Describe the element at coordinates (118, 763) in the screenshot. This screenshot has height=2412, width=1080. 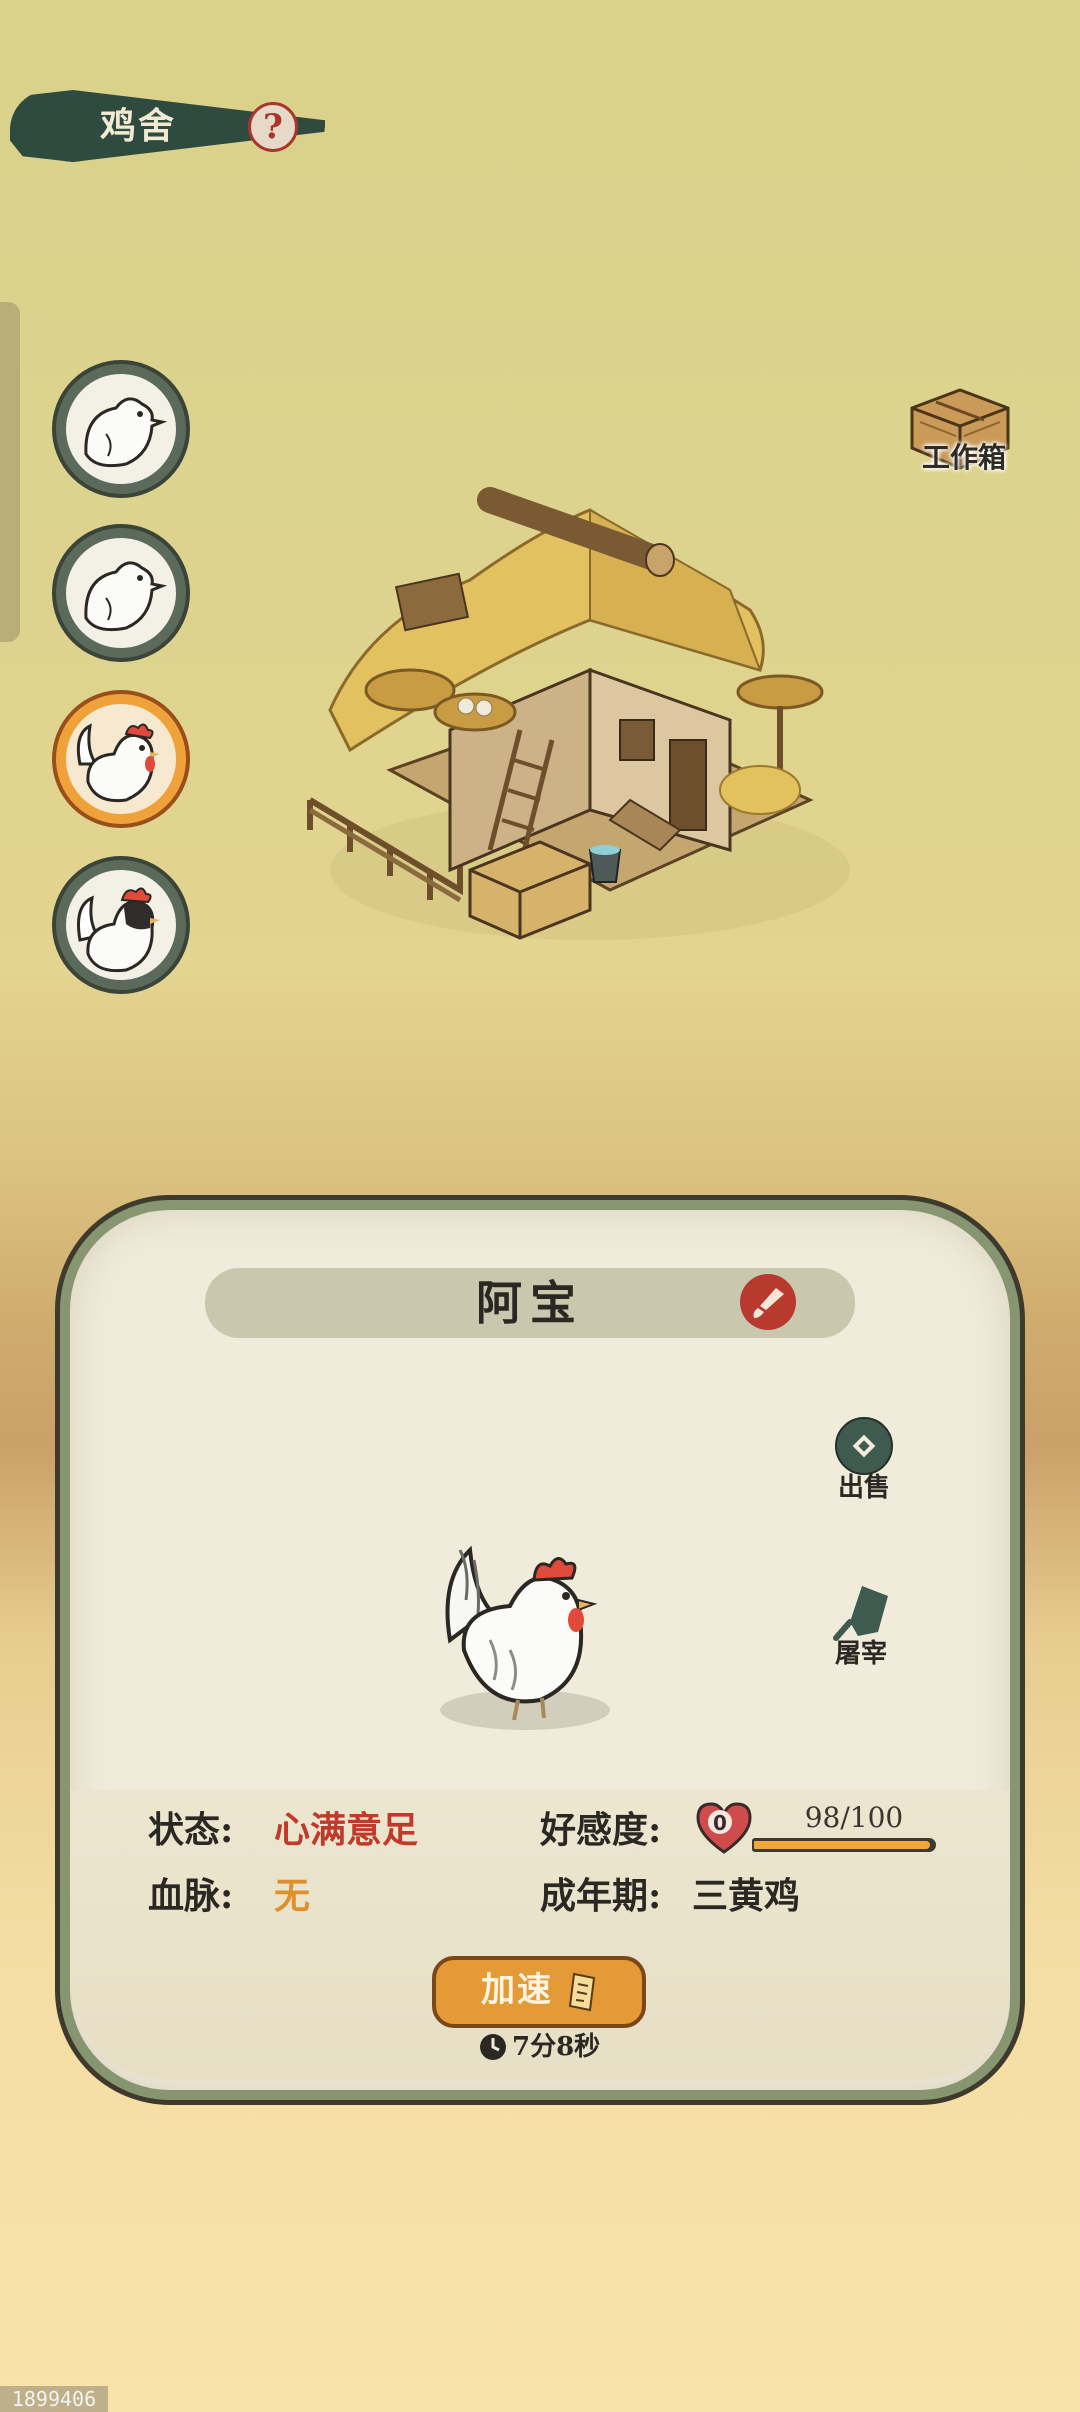
I see `white-hen-icon` at that location.